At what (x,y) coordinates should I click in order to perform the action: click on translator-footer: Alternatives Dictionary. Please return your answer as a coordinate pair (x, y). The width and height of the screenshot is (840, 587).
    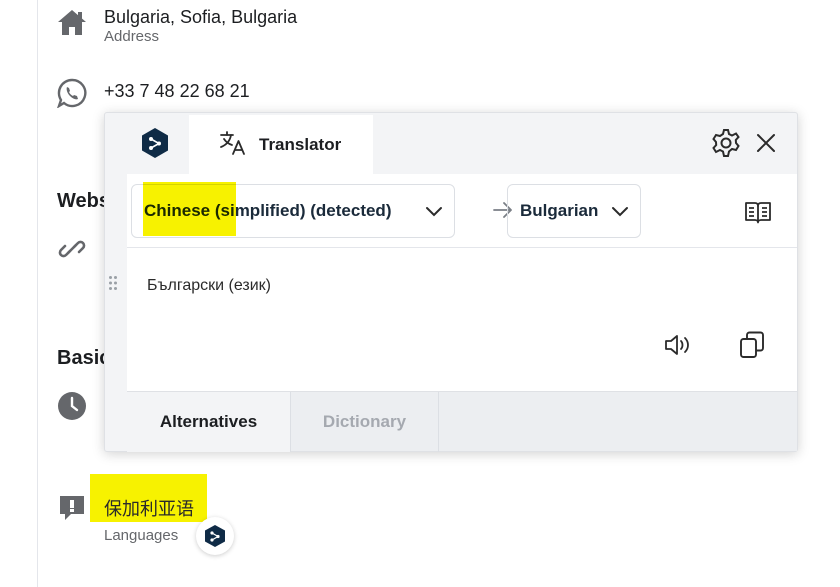
    Looking at the image, I should click on (462, 421).